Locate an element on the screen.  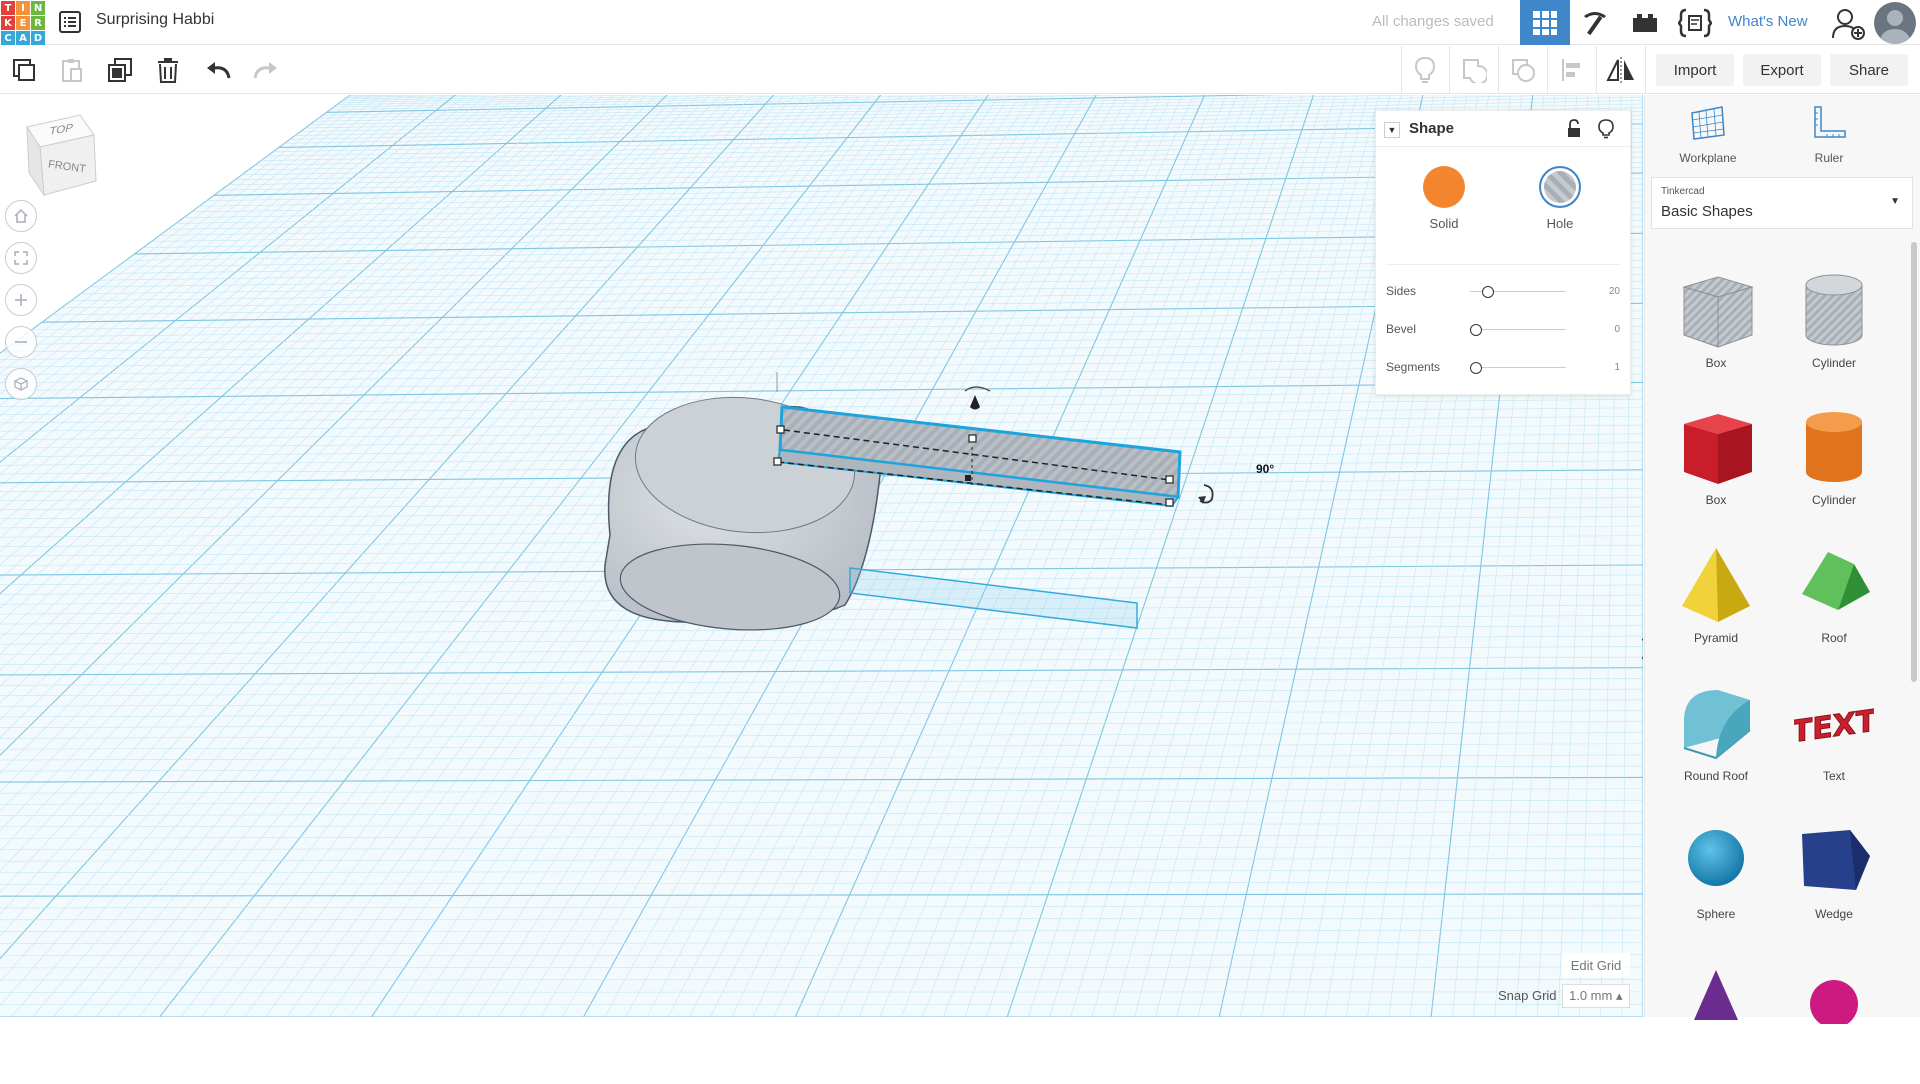
snap-grid-label: Snap Grid is located at coordinates (1527, 995).